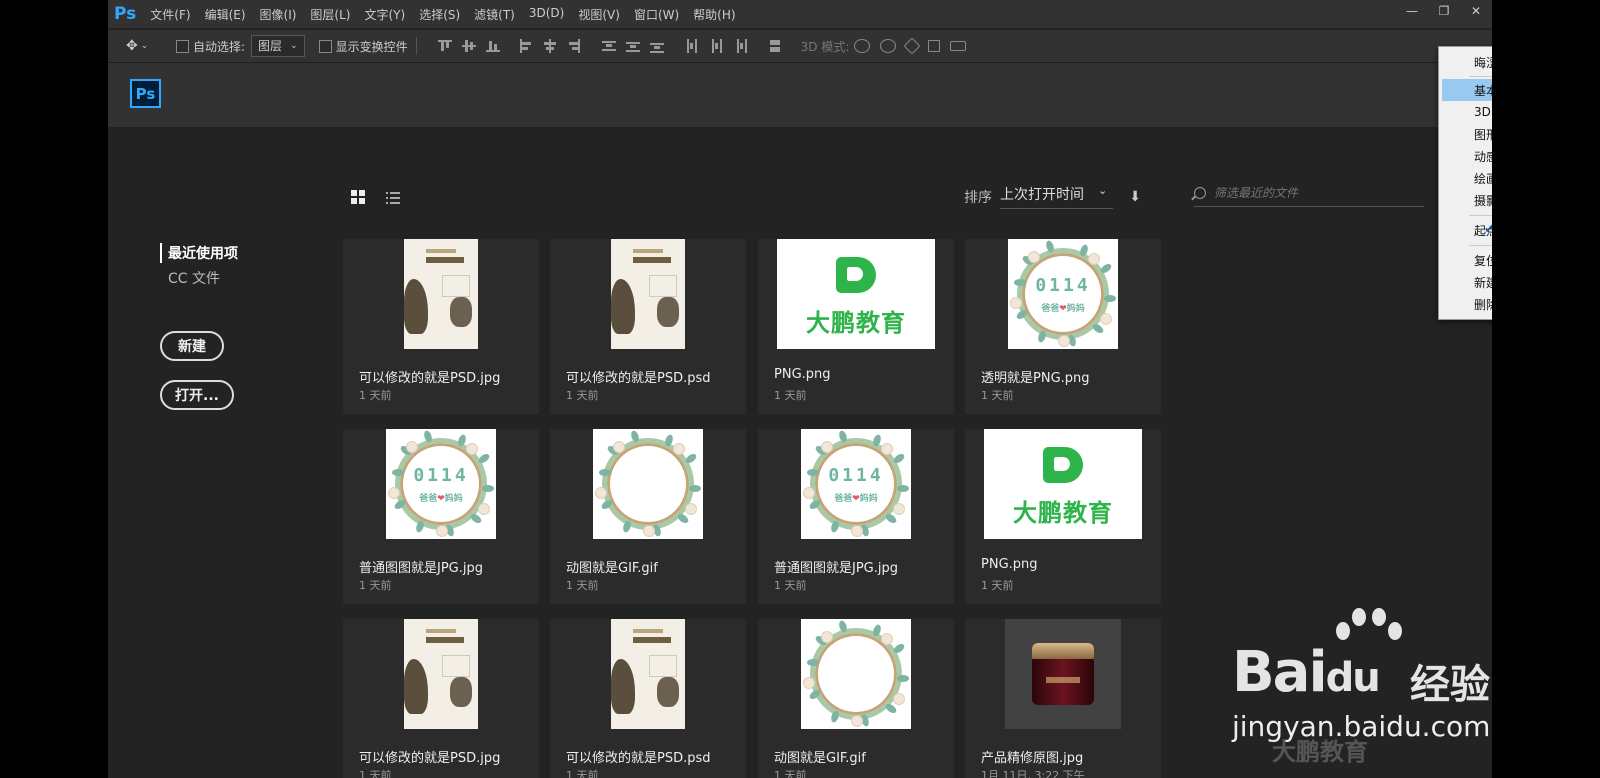  I want to click on menu-image: 图像(I), so click(278, 14).